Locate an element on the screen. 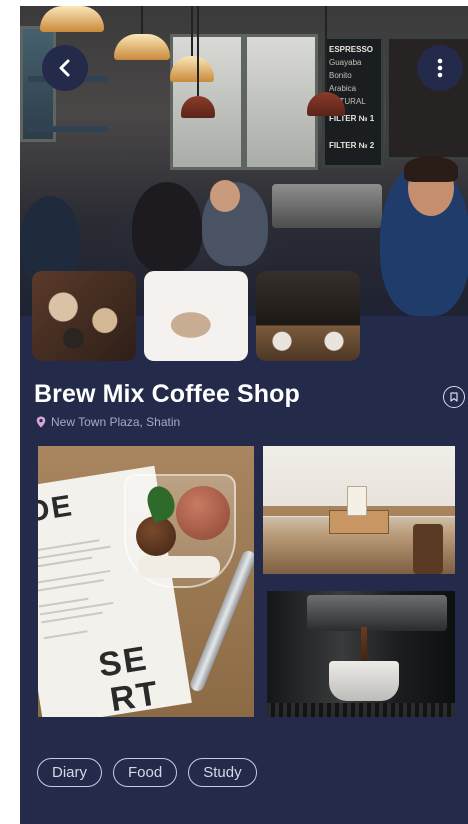 This screenshot has height=824, width=468. chalk-text: Arabica is located at coordinates (343, 88).